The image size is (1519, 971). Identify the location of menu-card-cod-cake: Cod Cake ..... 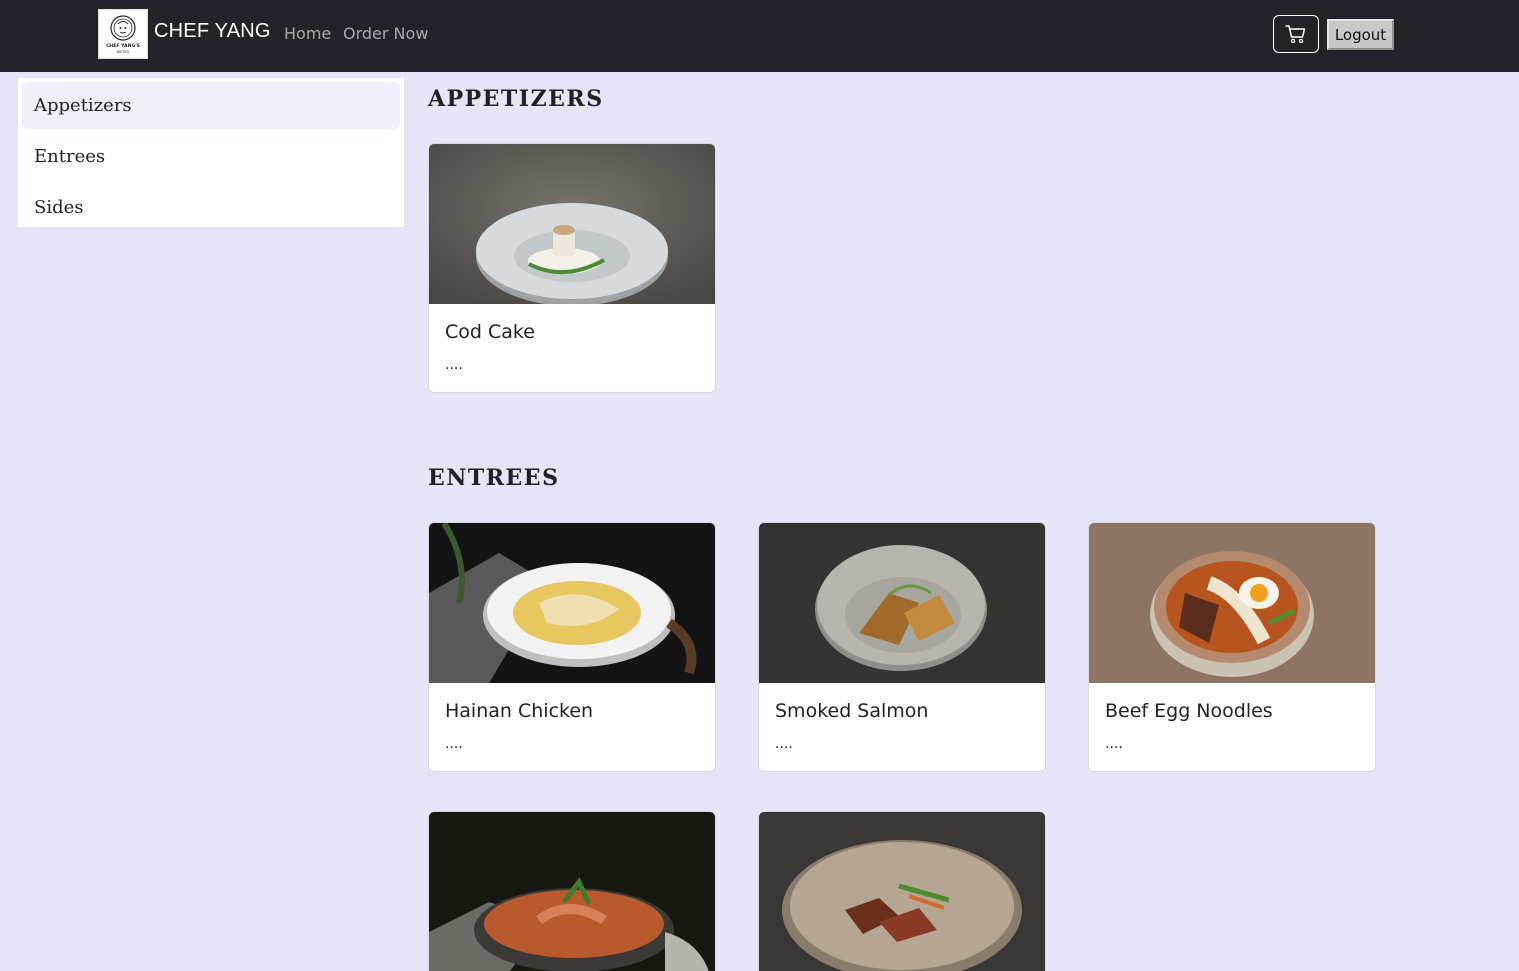
(572, 268).